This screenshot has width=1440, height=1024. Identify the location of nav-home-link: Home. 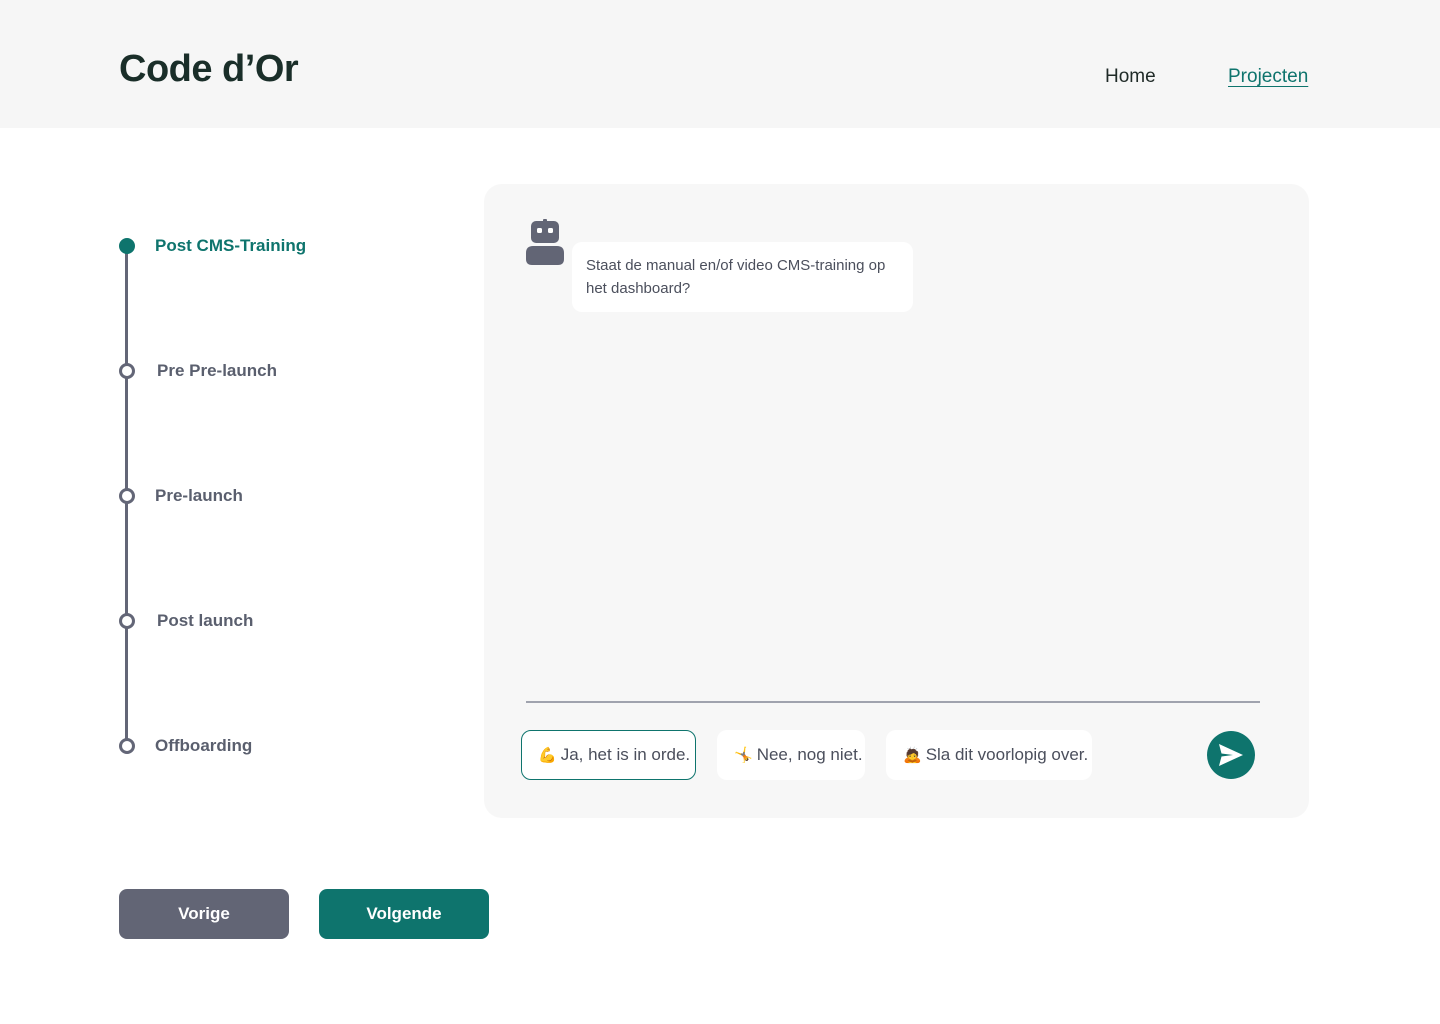
(1130, 77).